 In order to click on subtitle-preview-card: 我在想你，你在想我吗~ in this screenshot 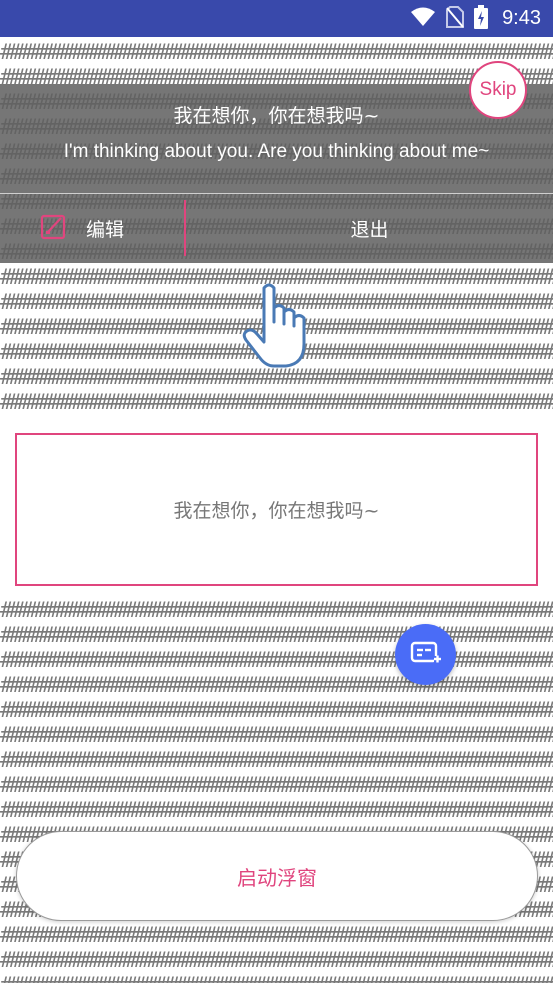, I will do `click(276, 509)`.